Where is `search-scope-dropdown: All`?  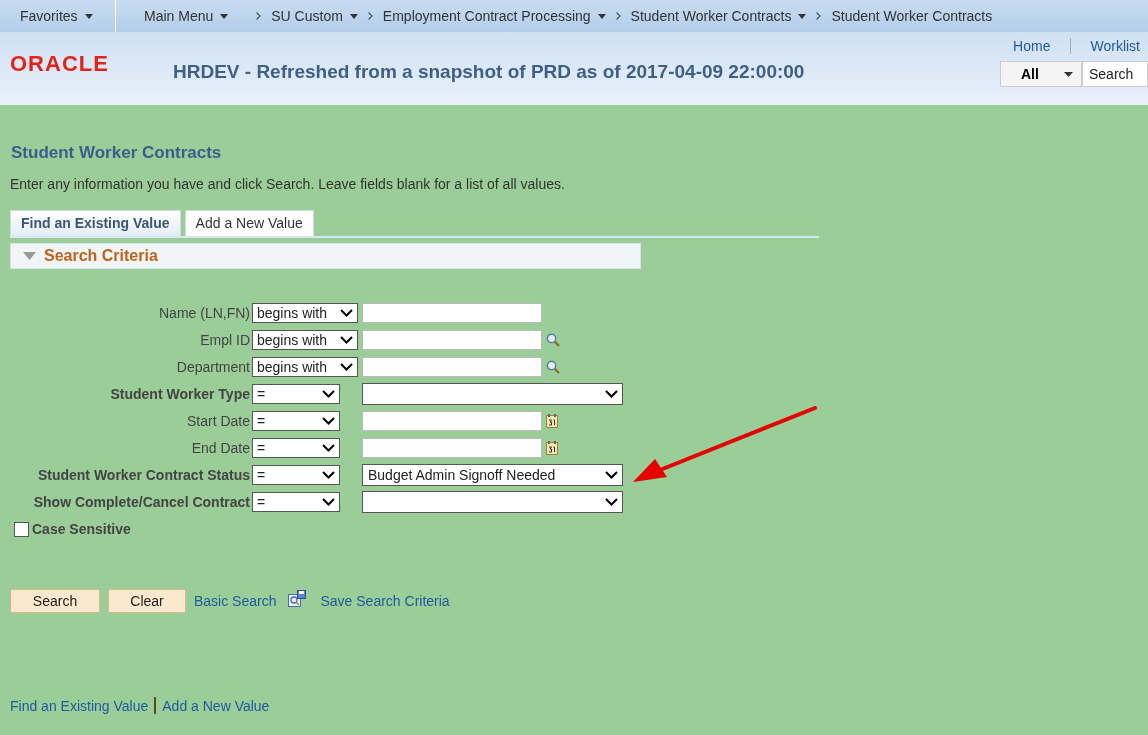
search-scope-dropdown: All is located at coordinates (1041, 74).